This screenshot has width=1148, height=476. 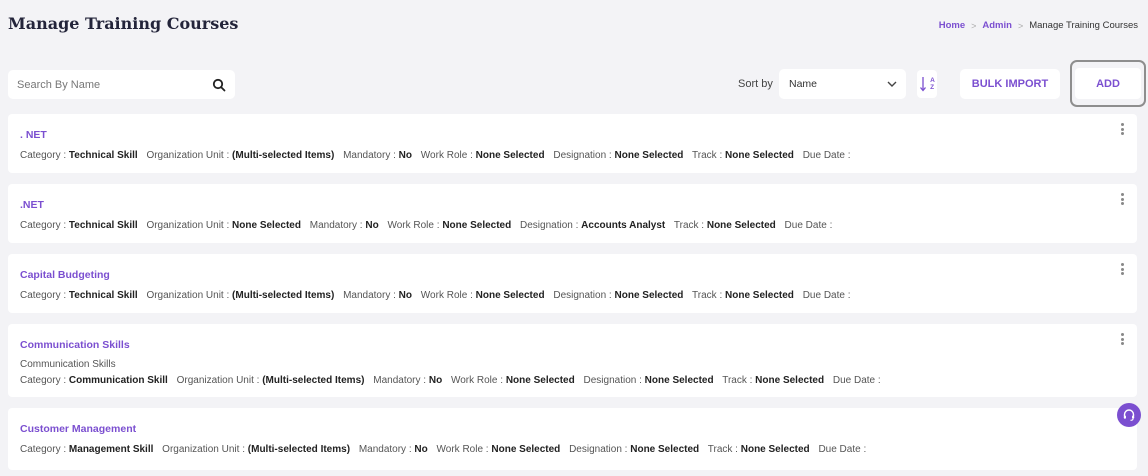 I want to click on add-button: ADD, so click(x=1108, y=83).